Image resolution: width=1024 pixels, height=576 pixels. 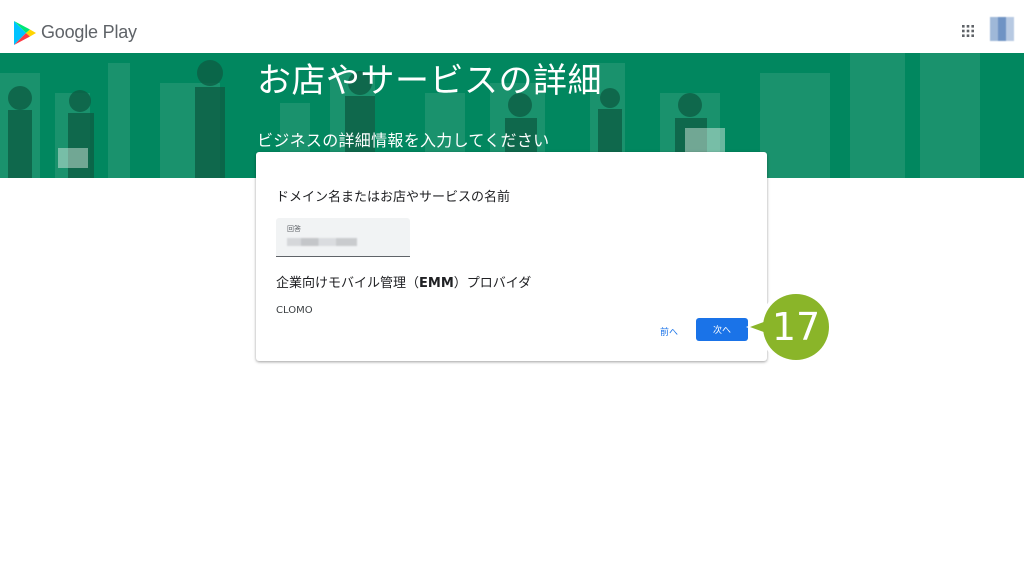 What do you see at coordinates (294, 229) in the screenshot?
I see `answer-field-label: 回答` at bounding box center [294, 229].